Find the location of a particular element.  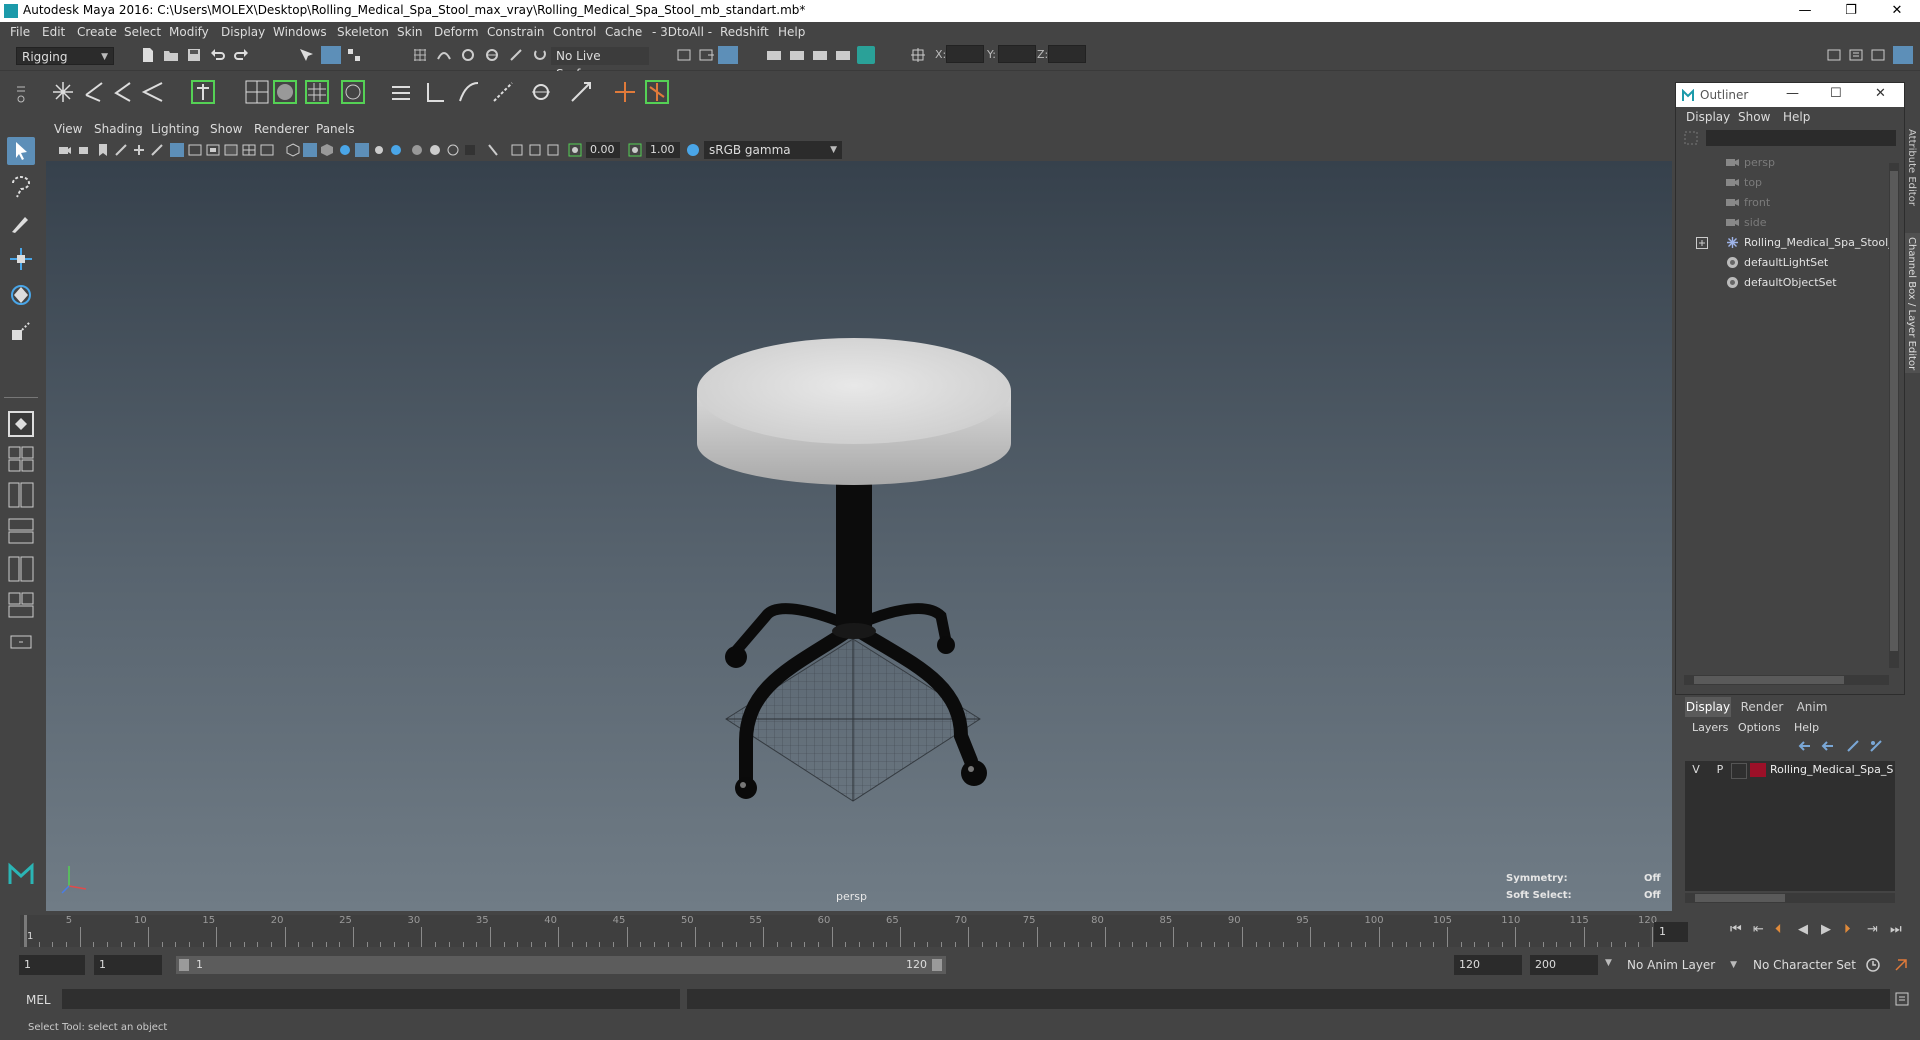

smooth-shade-icon is located at coordinates (310, 150).